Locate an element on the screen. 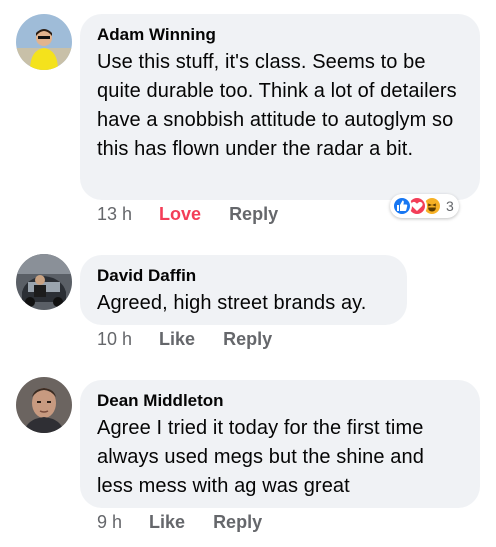  comment-author: Adam Winning is located at coordinates (280, 35).